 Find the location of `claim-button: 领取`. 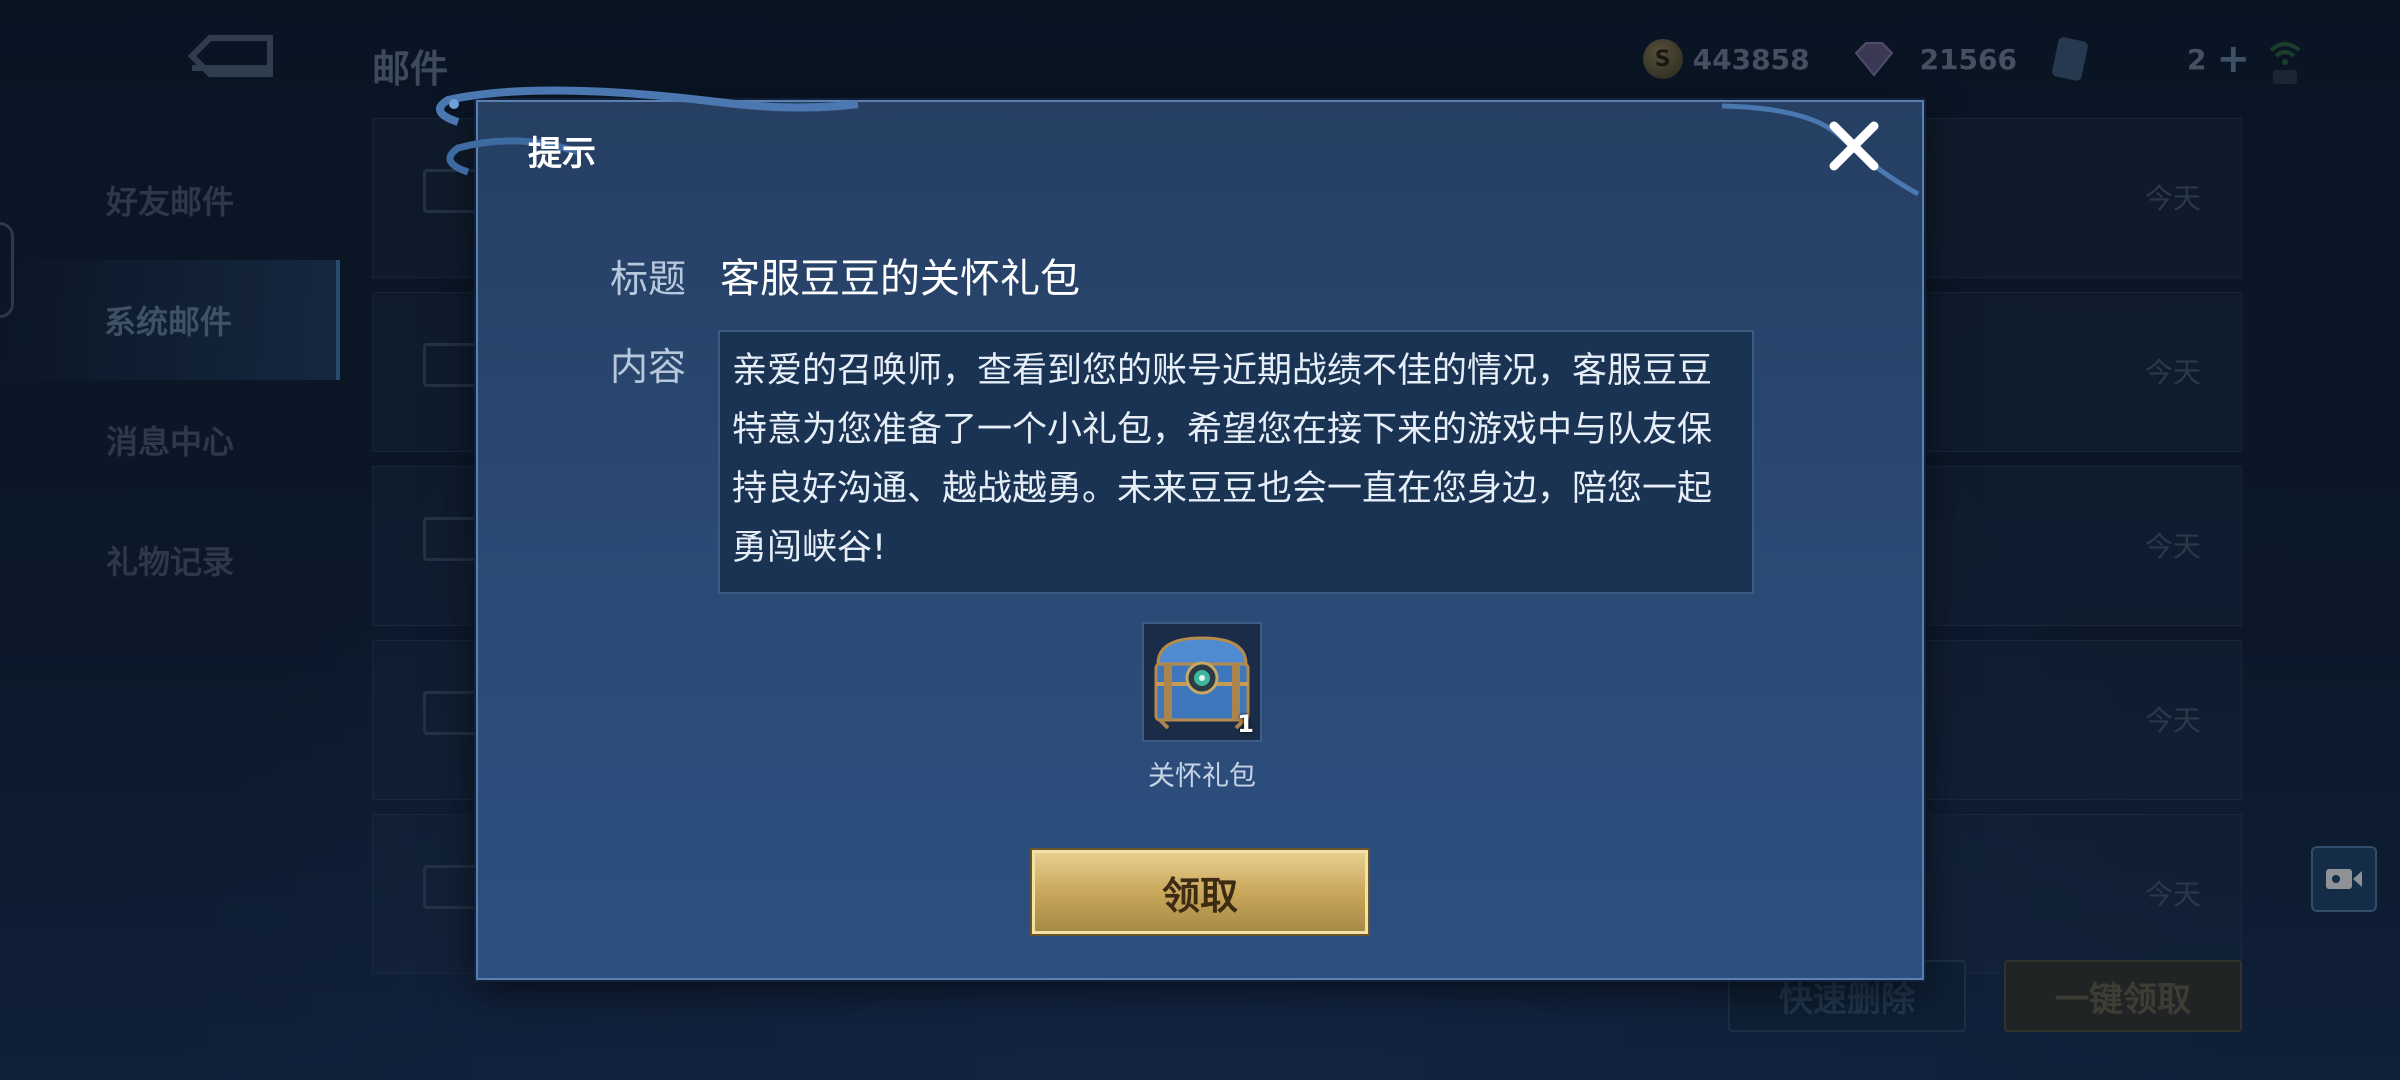

claim-button: 领取 is located at coordinates (1200, 892).